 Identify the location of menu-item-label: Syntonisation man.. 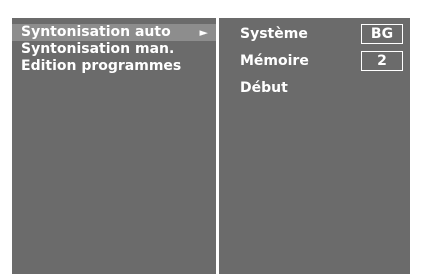
(98, 49).